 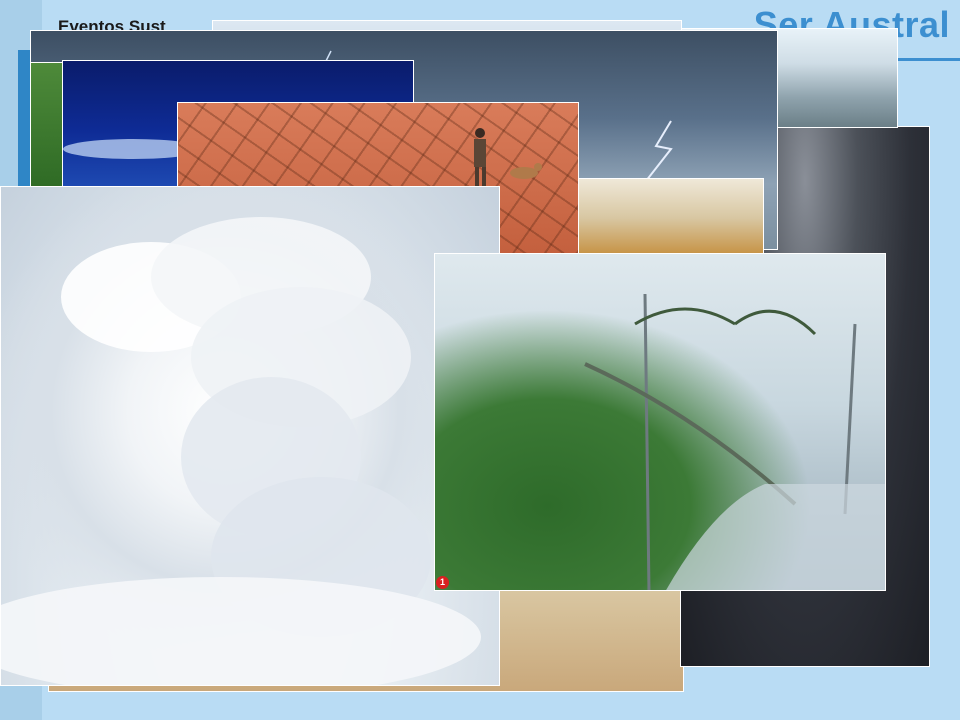 I want to click on palm-trees-icon, so click(x=734, y=441).